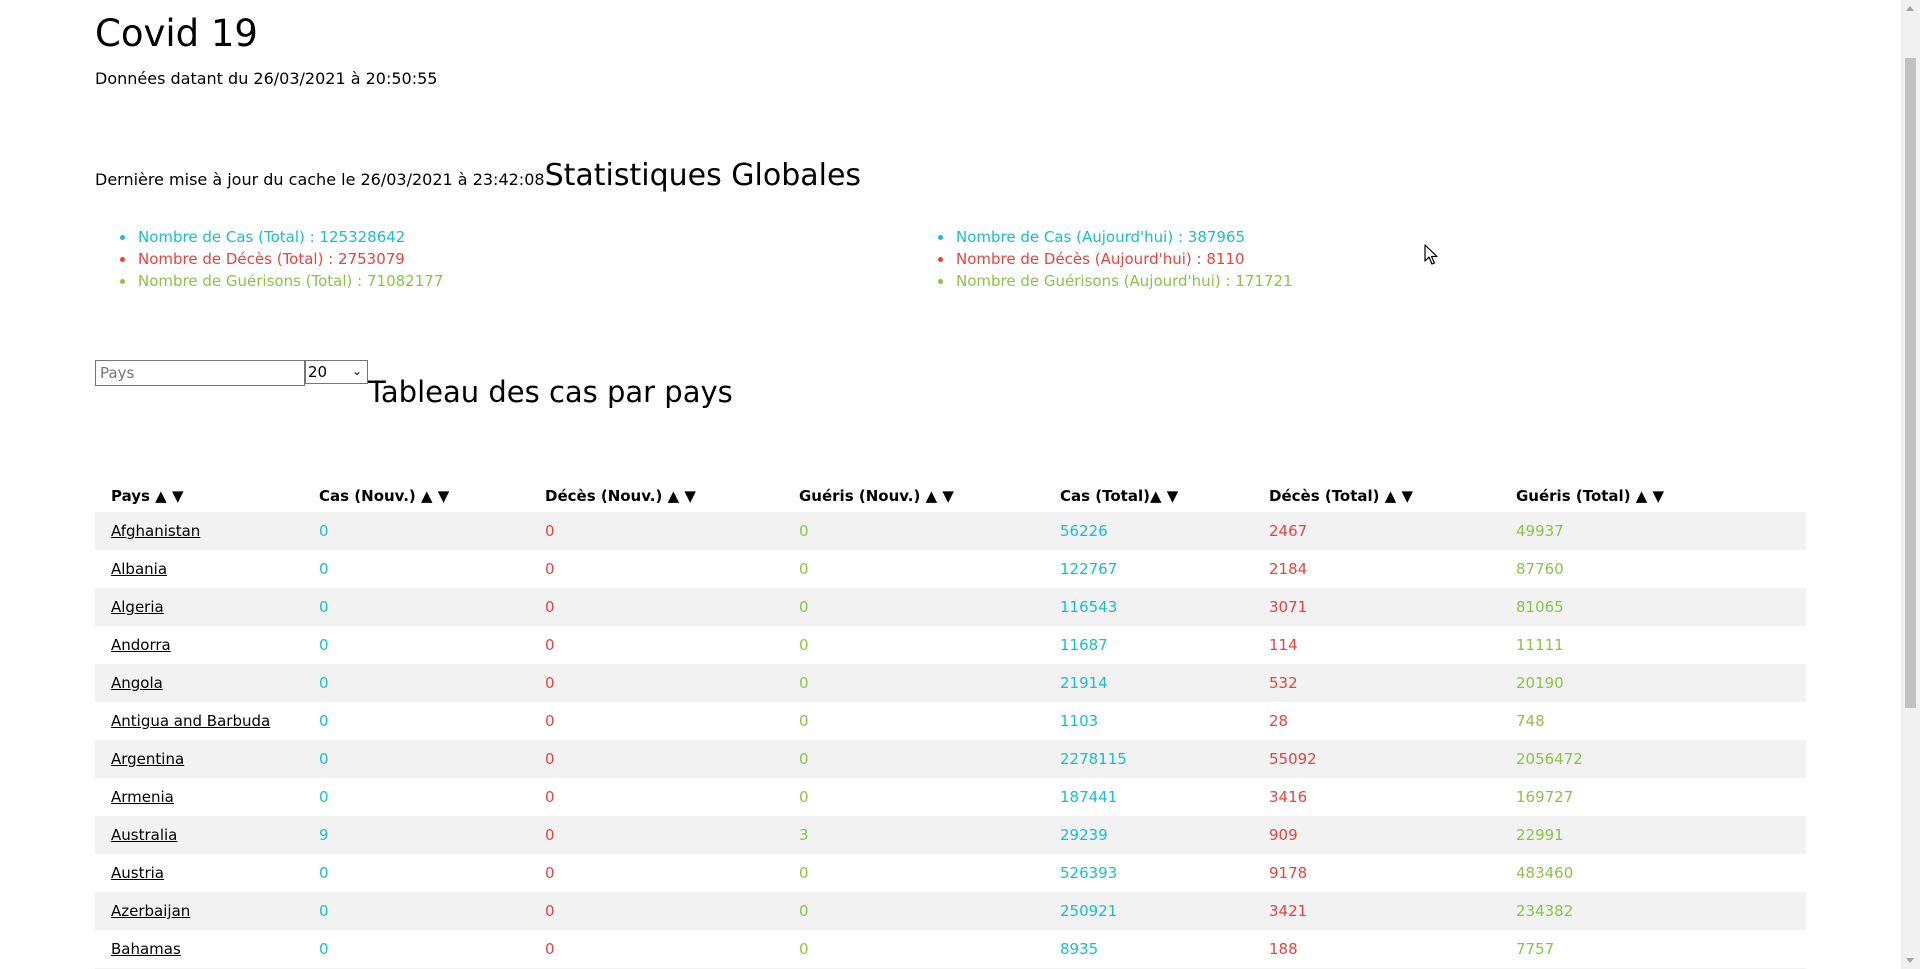 This screenshot has height=969, width=1920. I want to click on table-row: Austria 0 0 0 526393 9178 483460, so click(950, 873).